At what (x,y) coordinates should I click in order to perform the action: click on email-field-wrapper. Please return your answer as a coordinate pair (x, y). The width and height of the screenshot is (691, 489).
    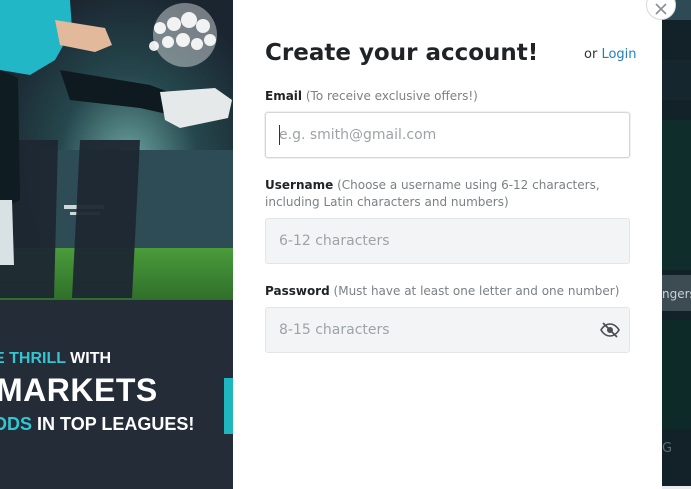
    Looking at the image, I should click on (447, 135).